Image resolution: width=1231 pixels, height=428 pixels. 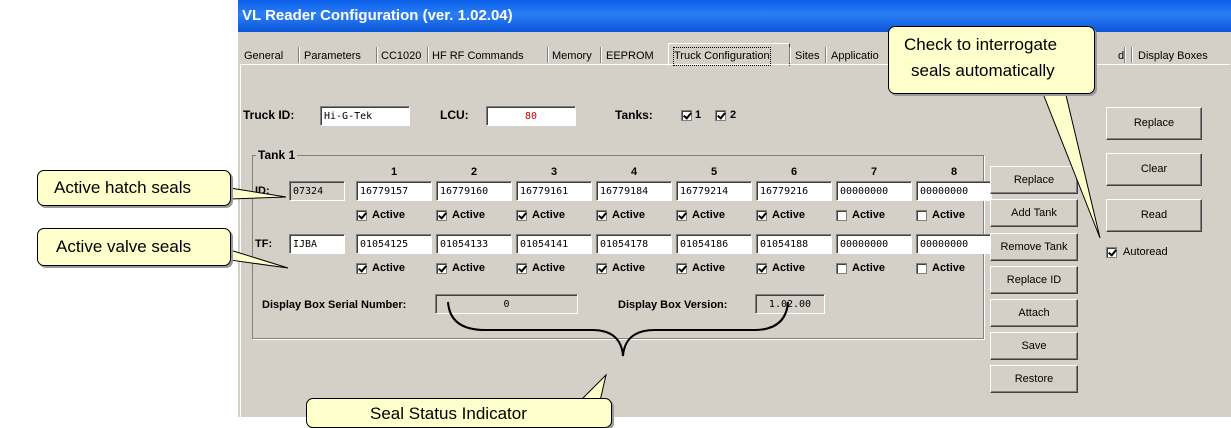 What do you see at coordinates (258, 193) in the screenshot?
I see `hatch-pointer` at bounding box center [258, 193].